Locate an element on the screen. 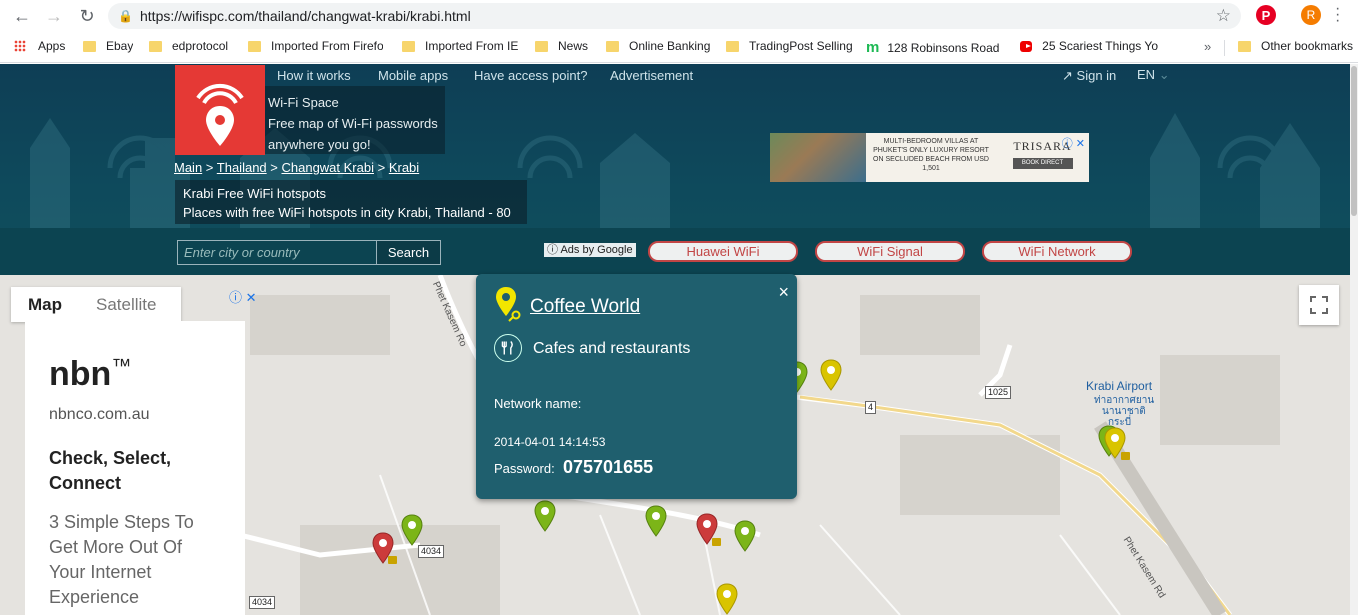  bookmark-star-icon: ☆ is located at coordinates (1223, 16).